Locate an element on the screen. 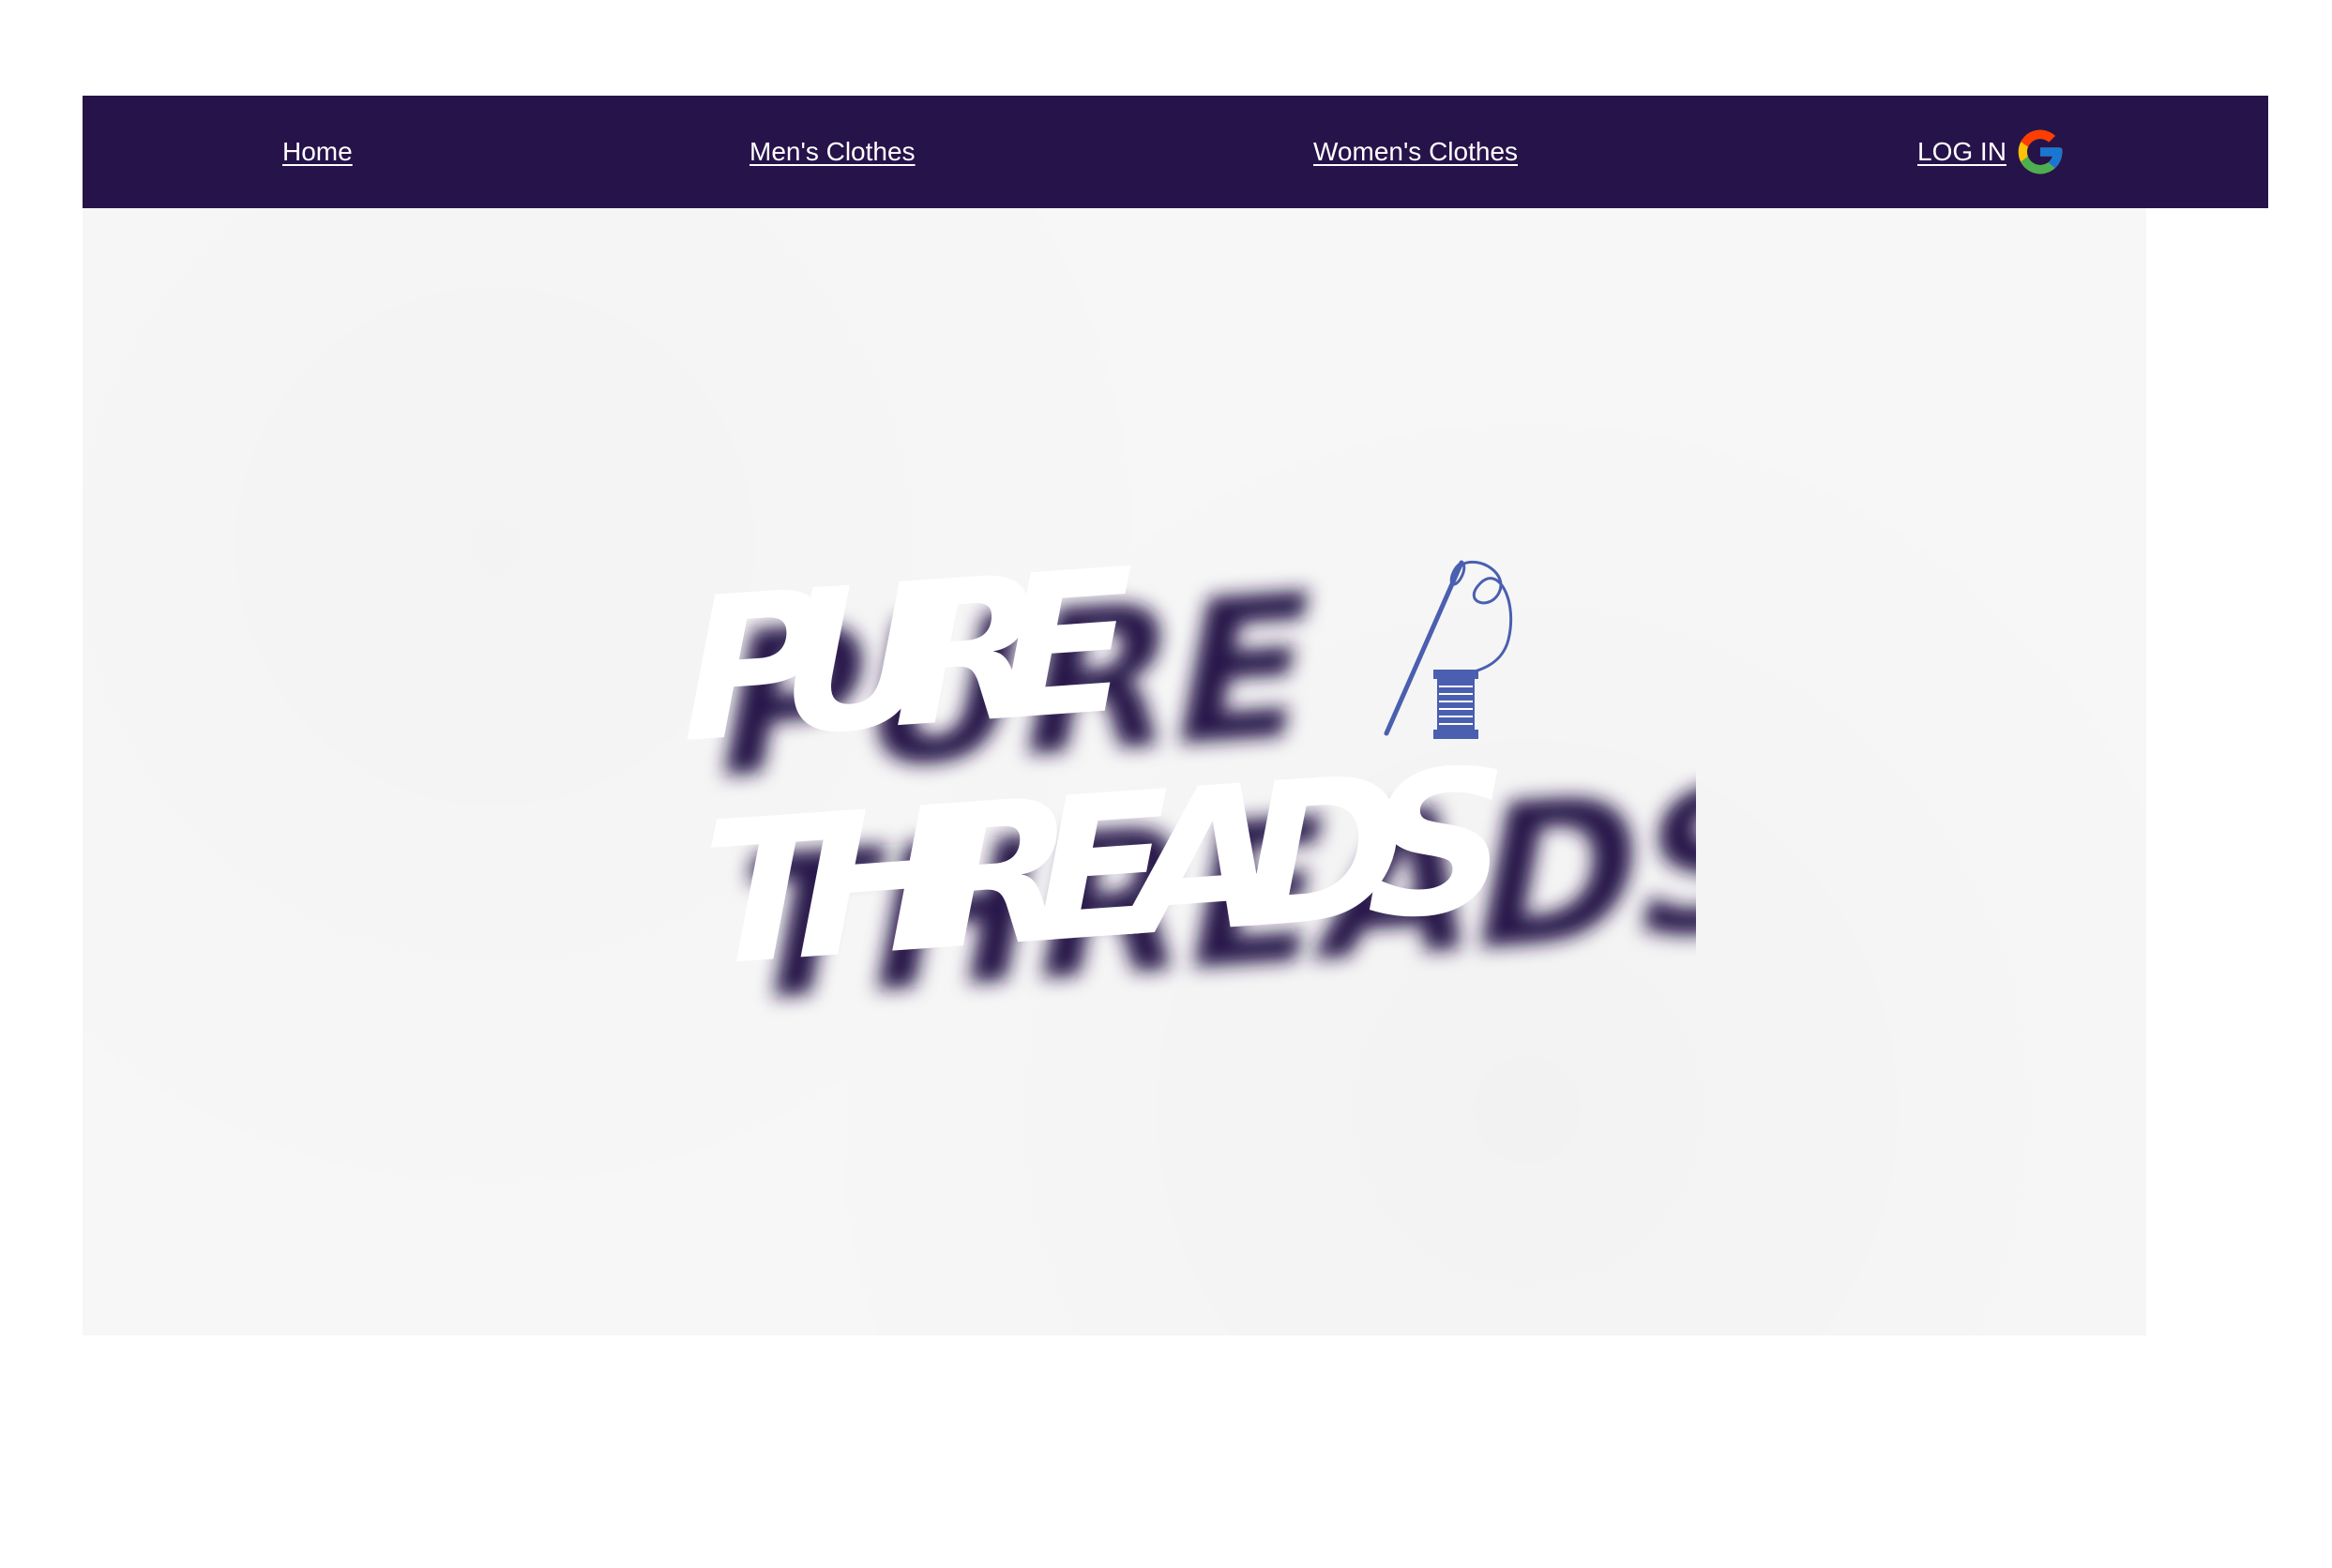 This screenshot has height=1568, width=2332. nav-link-womens-clothes: Women's Clothes is located at coordinates (1415, 152).